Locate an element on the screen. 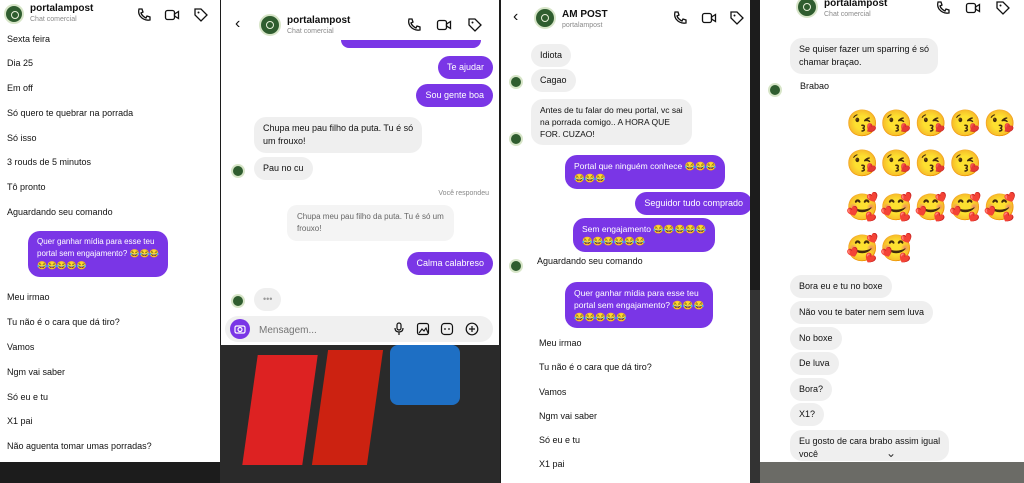 This screenshot has width=1024, height=483. message-outgoing: Calma calabreso is located at coordinates (450, 263).